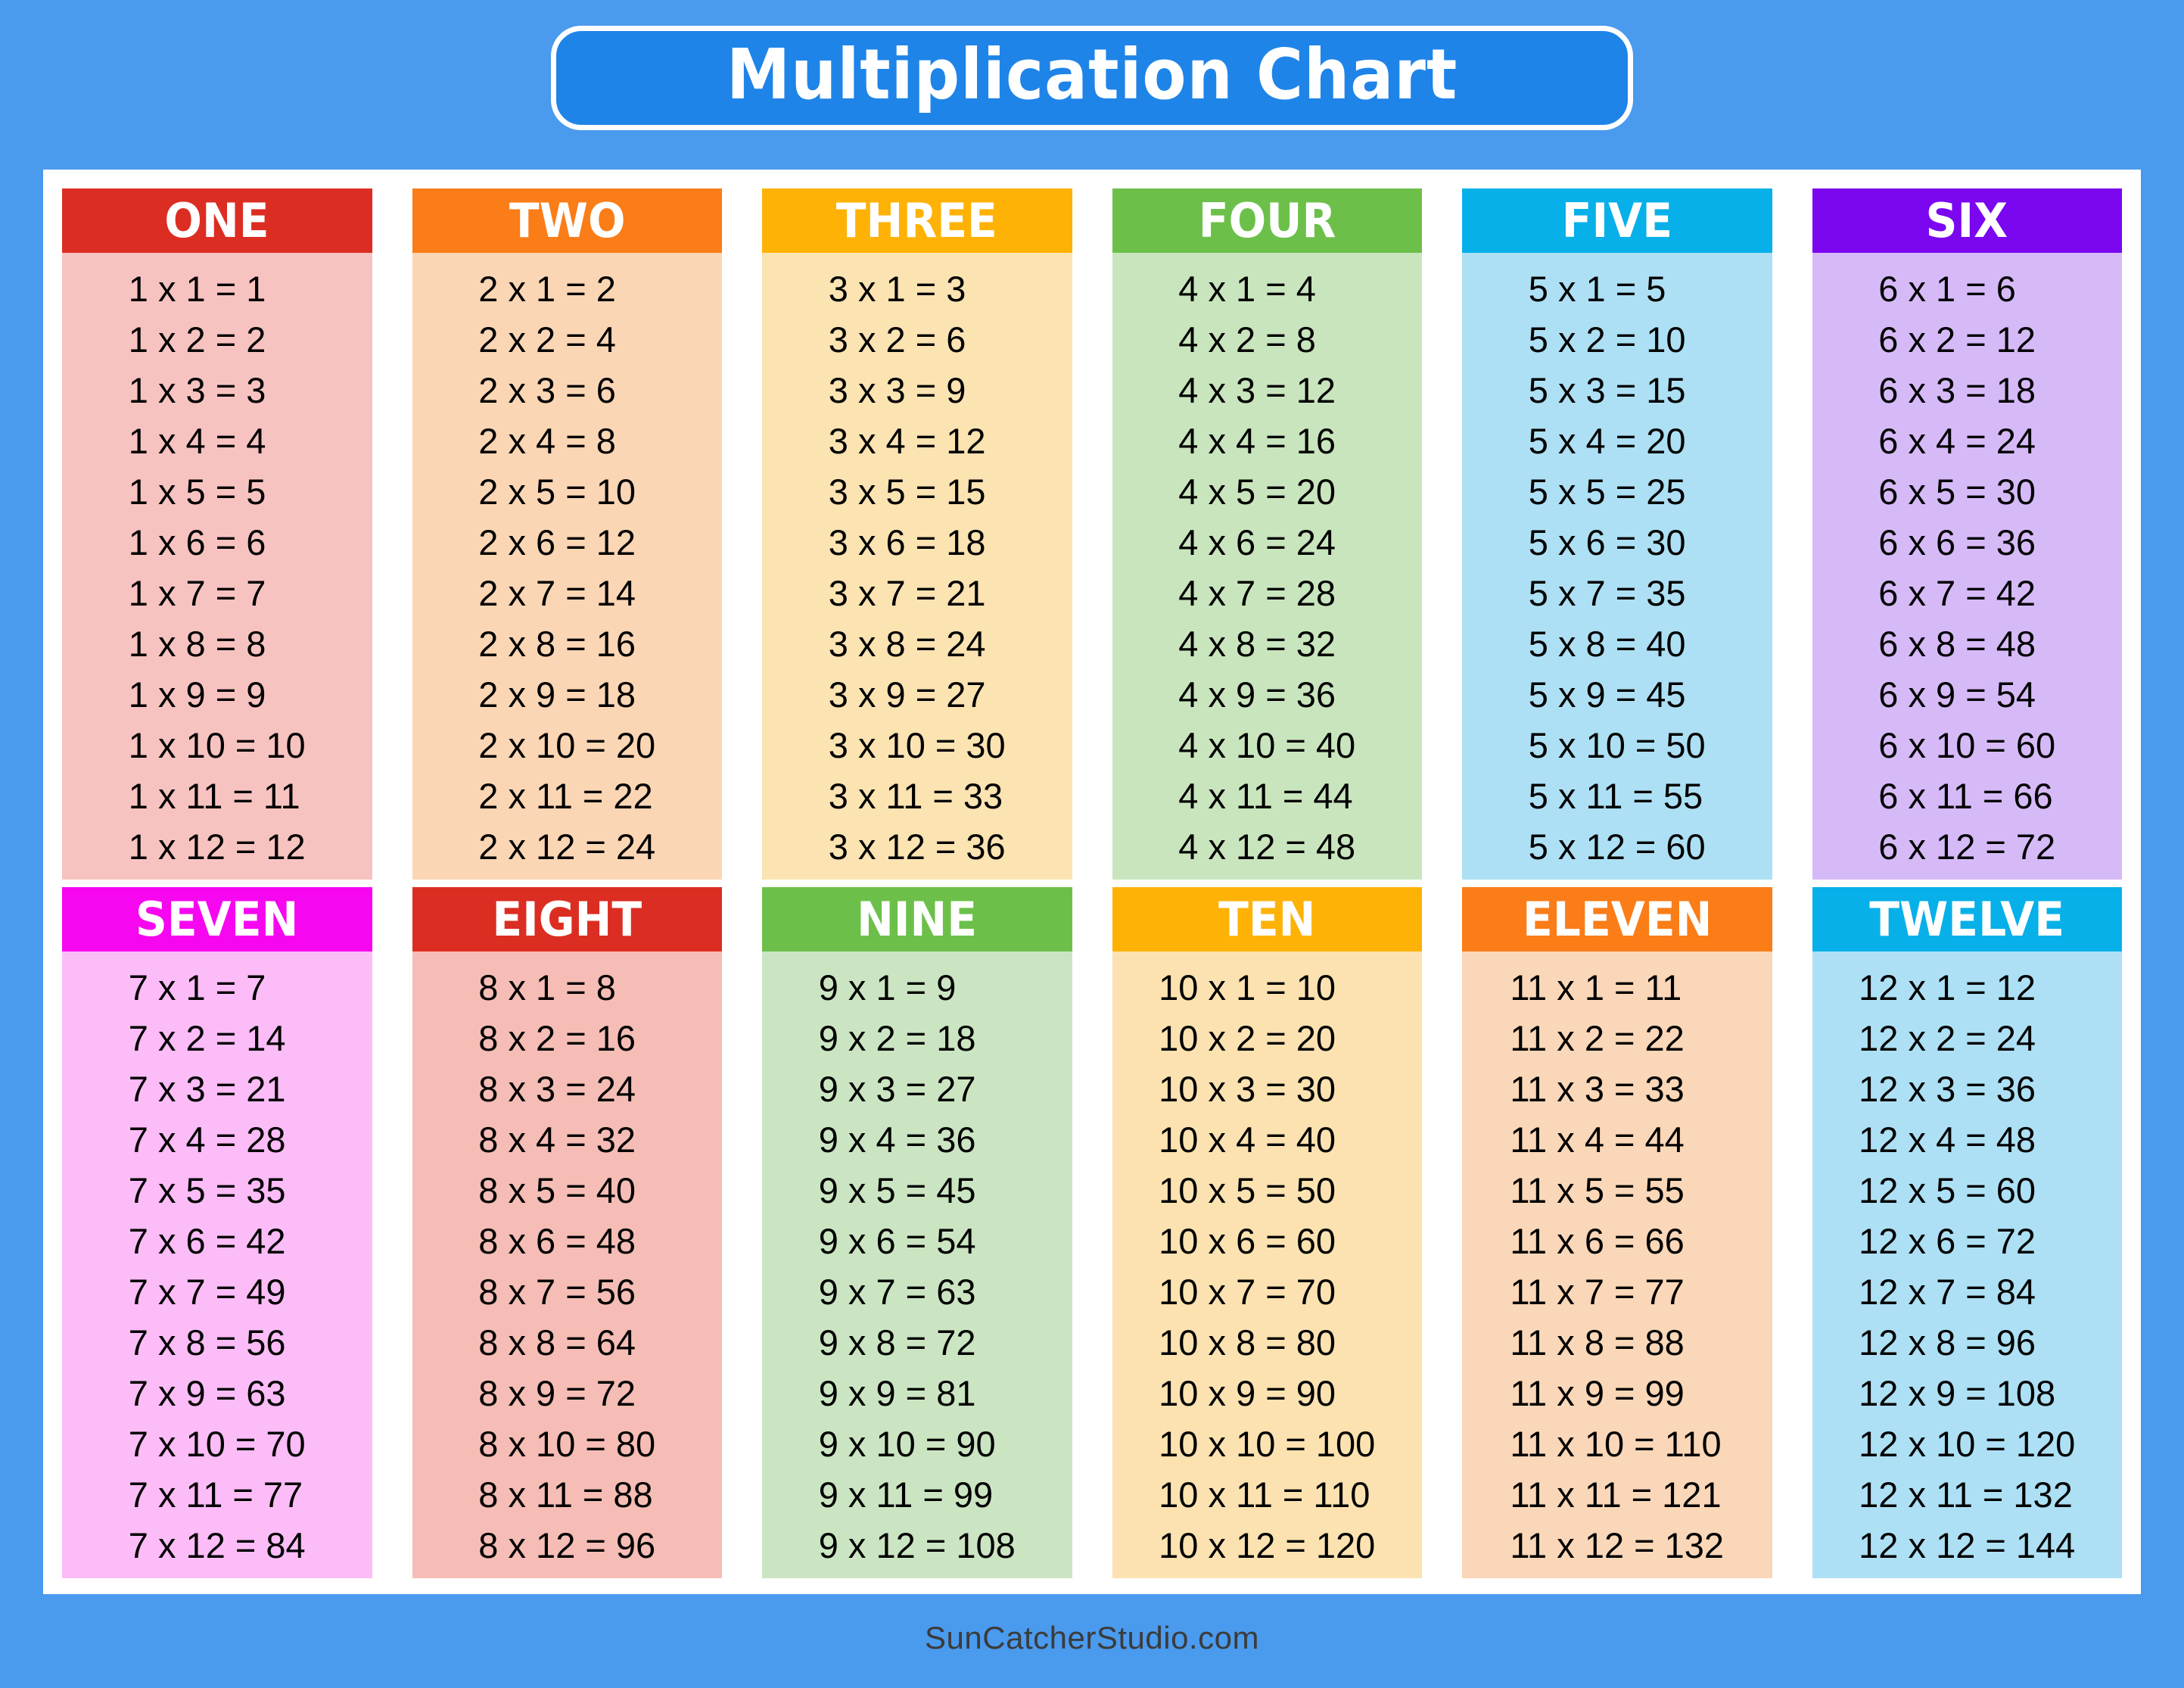 The height and width of the screenshot is (1688, 2184). I want to click on fact-row: 9 x 7 = 63, so click(897, 1292).